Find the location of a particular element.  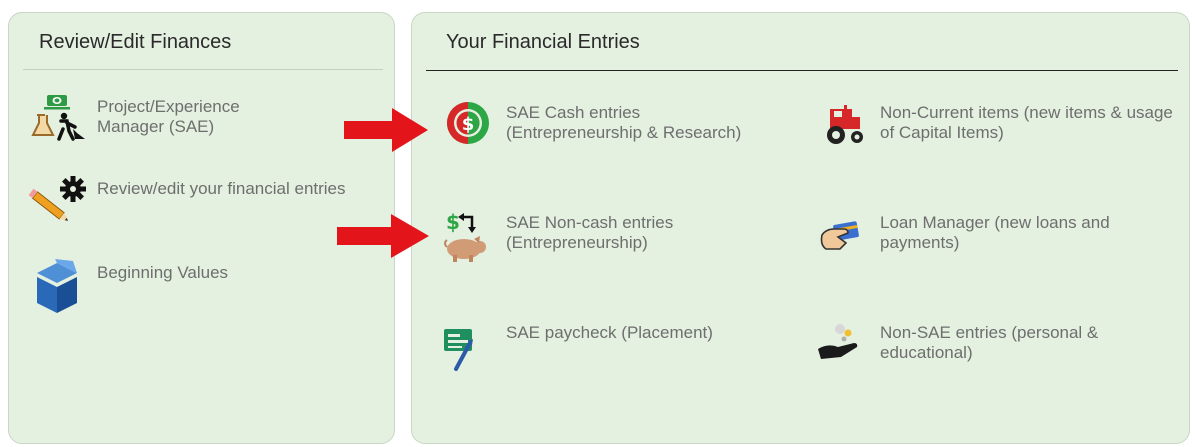

sae-non-cash-entries-label: SAE Non-cash entries (Entrepreneurship) is located at coordinates (590, 232).